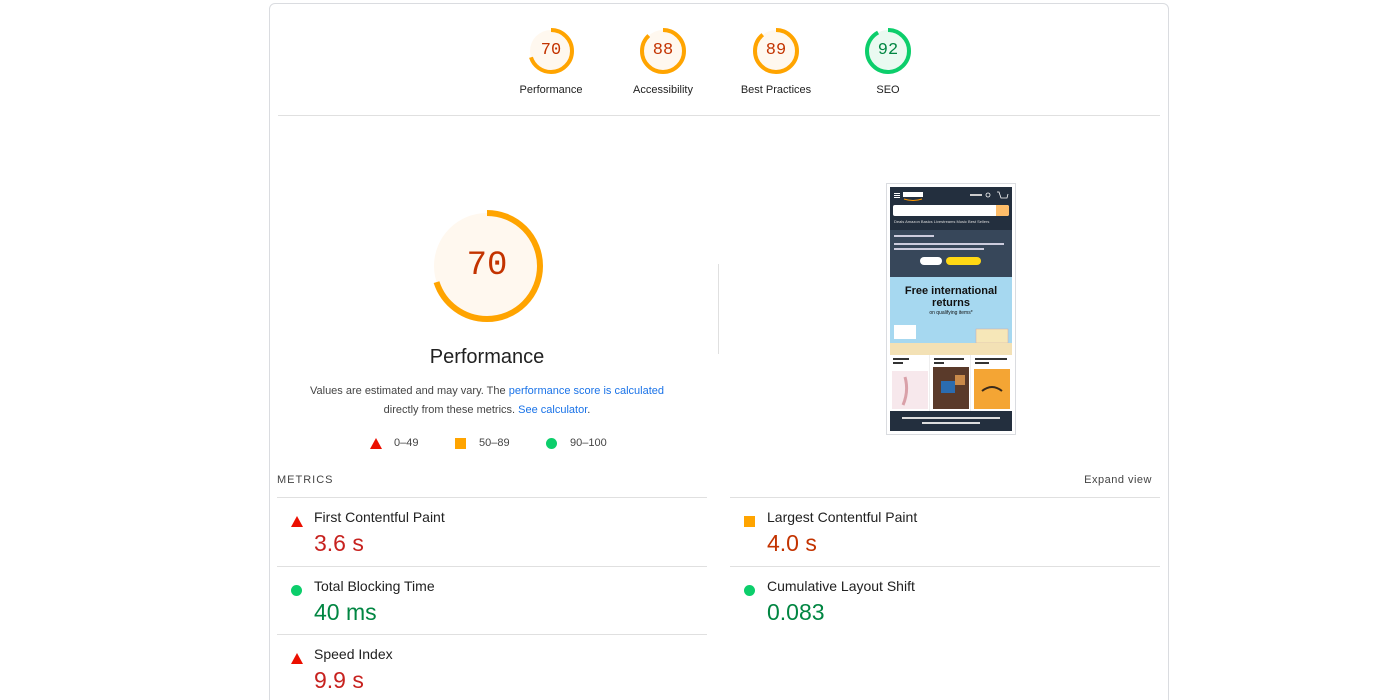 This screenshot has width=1400, height=700. Describe the element at coordinates (718, 309) in the screenshot. I see `vertical-divider` at that location.